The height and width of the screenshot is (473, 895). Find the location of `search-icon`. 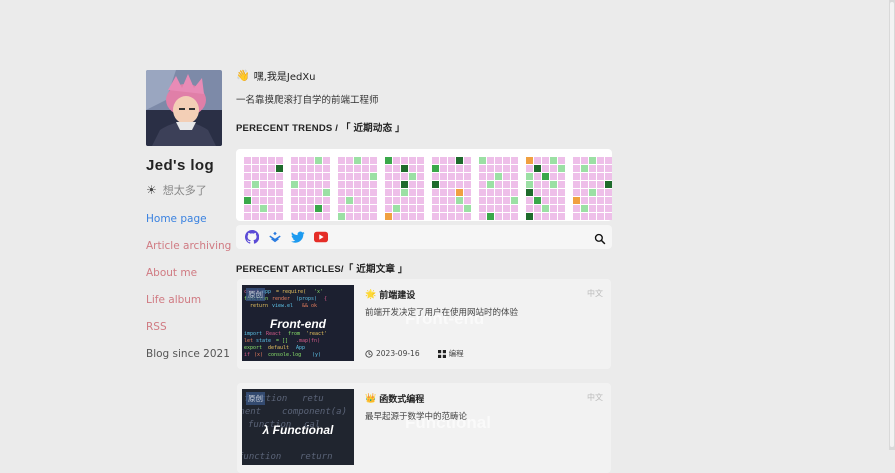

search-icon is located at coordinates (600, 239).